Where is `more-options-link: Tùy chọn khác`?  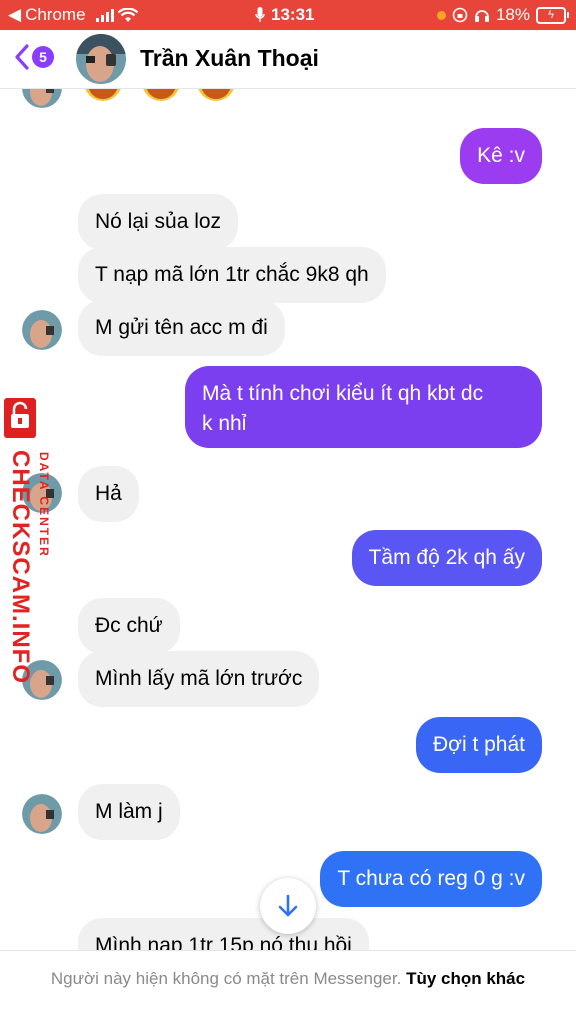 more-options-link: Tùy chọn khác is located at coordinates (465, 978).